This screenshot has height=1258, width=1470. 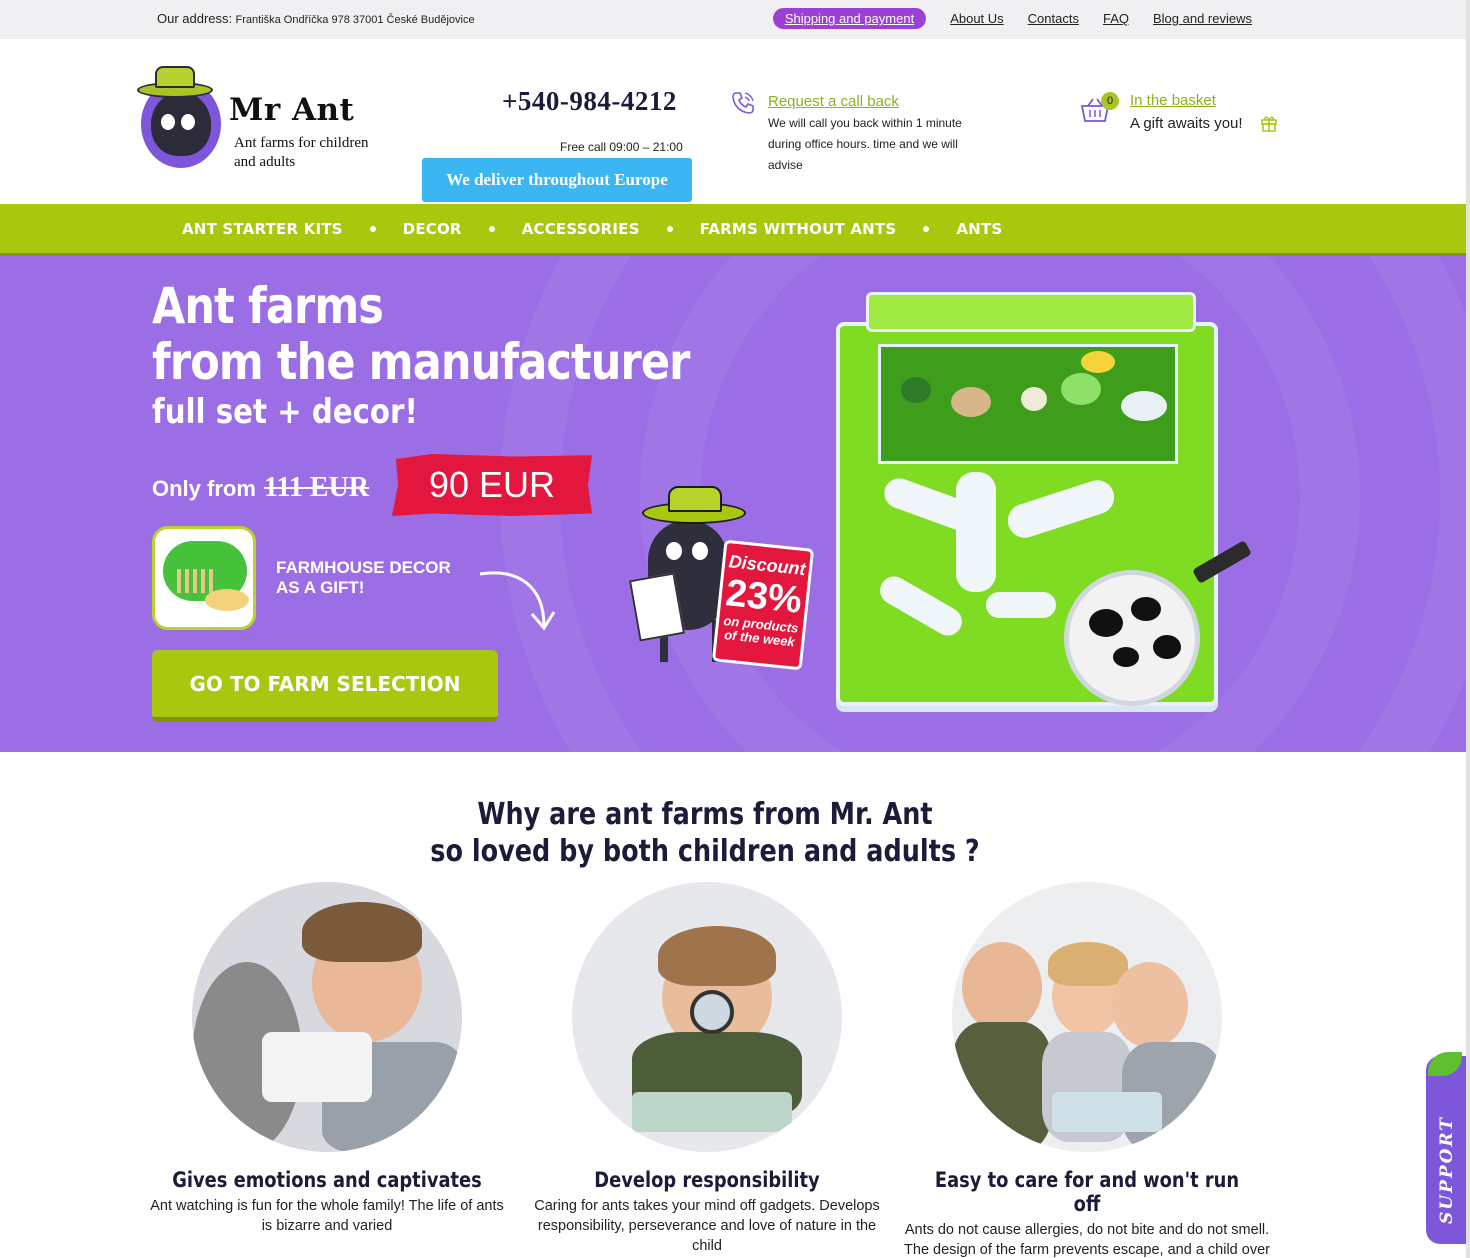 I want to click on child-sweater, so click(x=1002, y=1087).